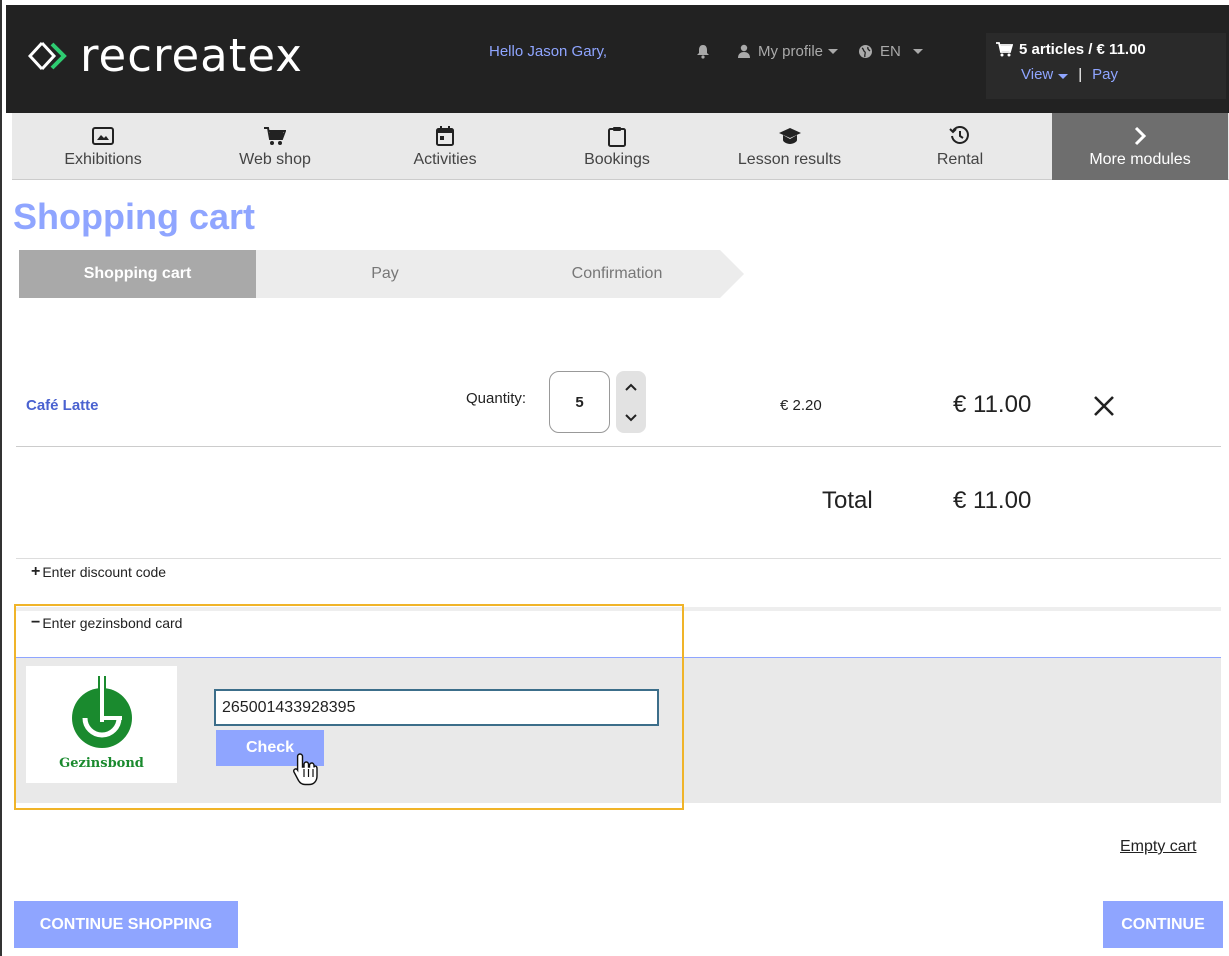 The width and height of the screenshot is (1229, 956). I want to click on nav-item-bookings: Bookings, so click(617, 146).